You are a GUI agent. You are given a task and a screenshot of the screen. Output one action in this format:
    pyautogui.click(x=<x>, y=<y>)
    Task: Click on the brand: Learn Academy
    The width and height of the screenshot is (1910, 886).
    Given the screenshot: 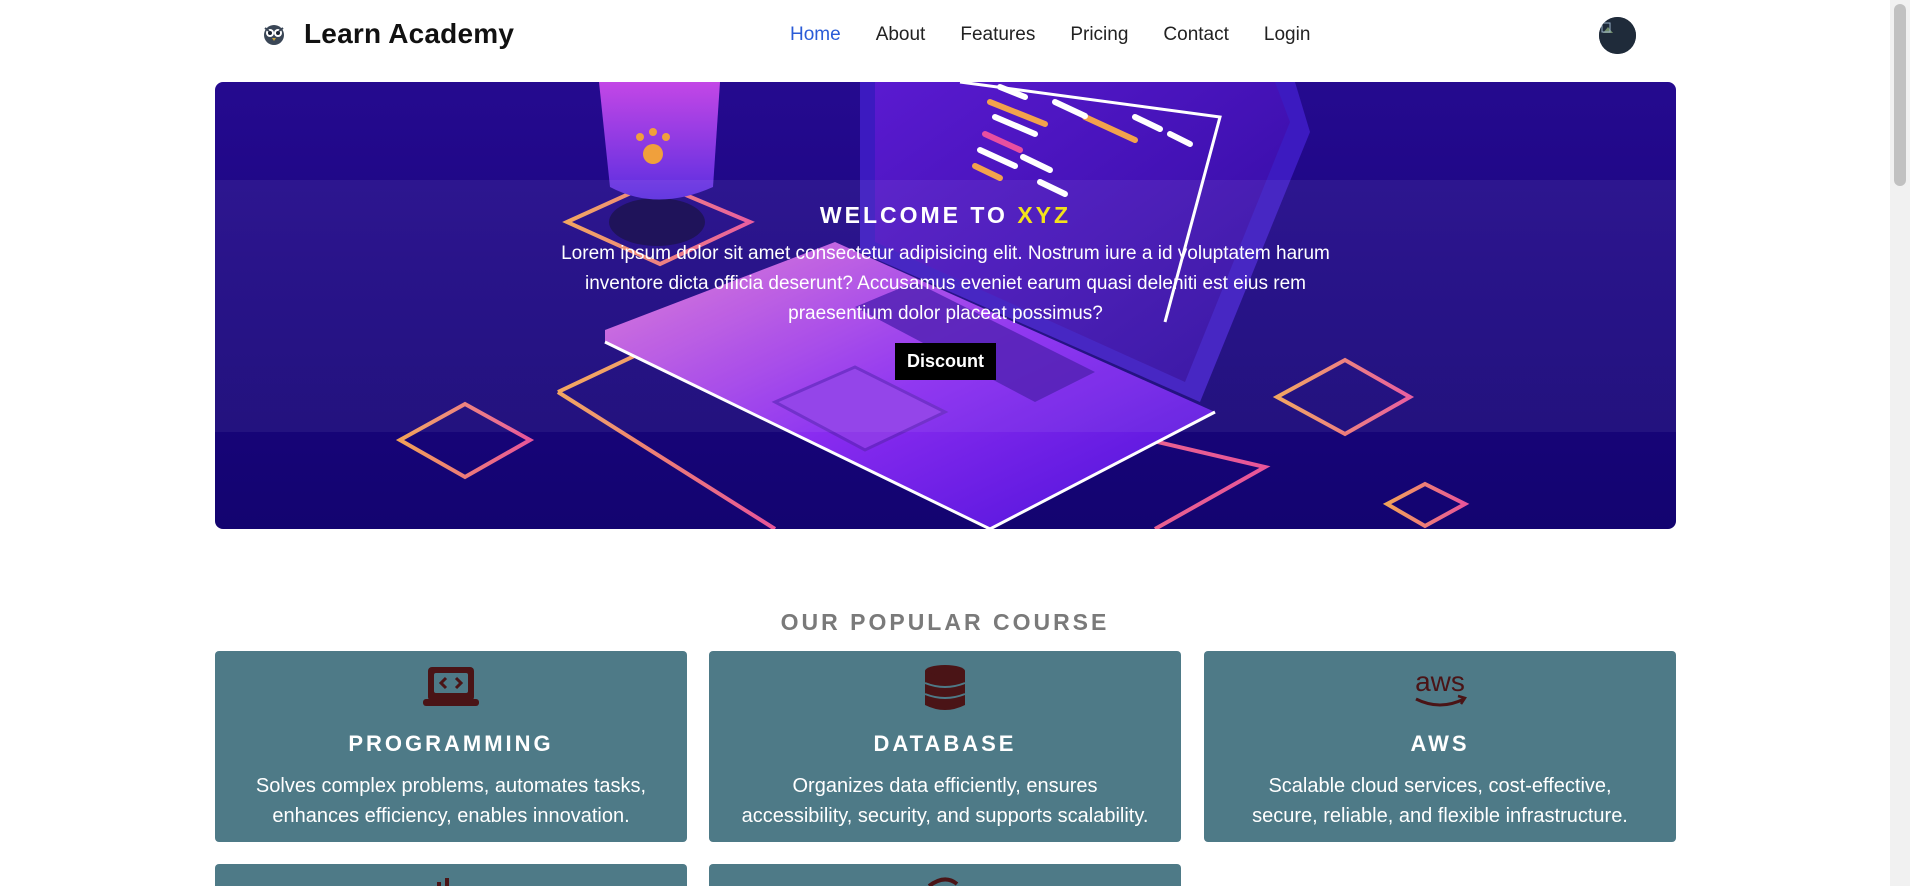 What is the action you would take?
    pyautogui.click(x=387, y=34)
    